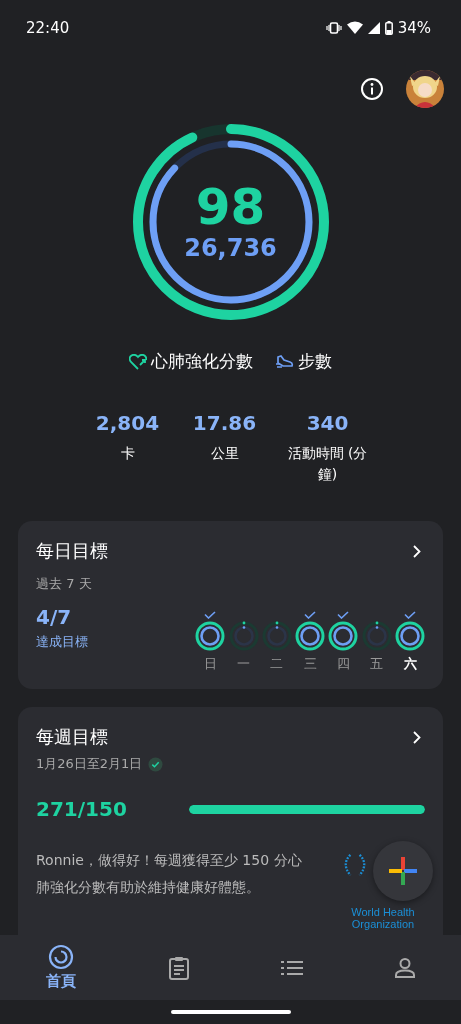 Image resolution: width=461 pixels, height=1024 pixels. I want to click on day-label: 三, so click(310, 664).